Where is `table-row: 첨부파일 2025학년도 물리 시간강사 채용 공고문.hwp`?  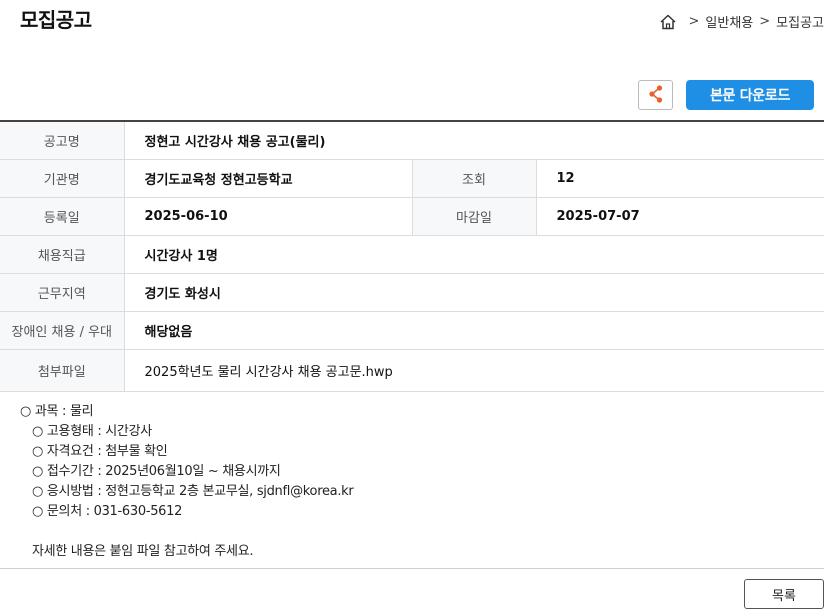 table-row: 첨부파일 2025학년도 물리 시간강사 채용 공고문.hwp is located at coordinates (412, 370).